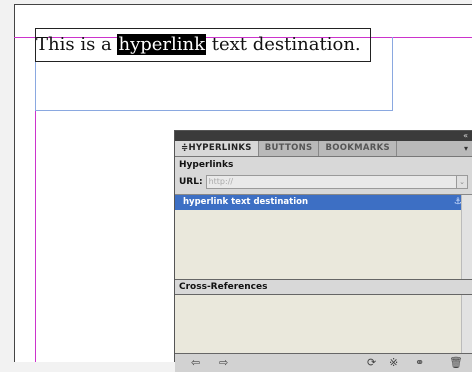 The image size is (472, 372). I want to click on panel-header-bar: «, so click(323, 136).